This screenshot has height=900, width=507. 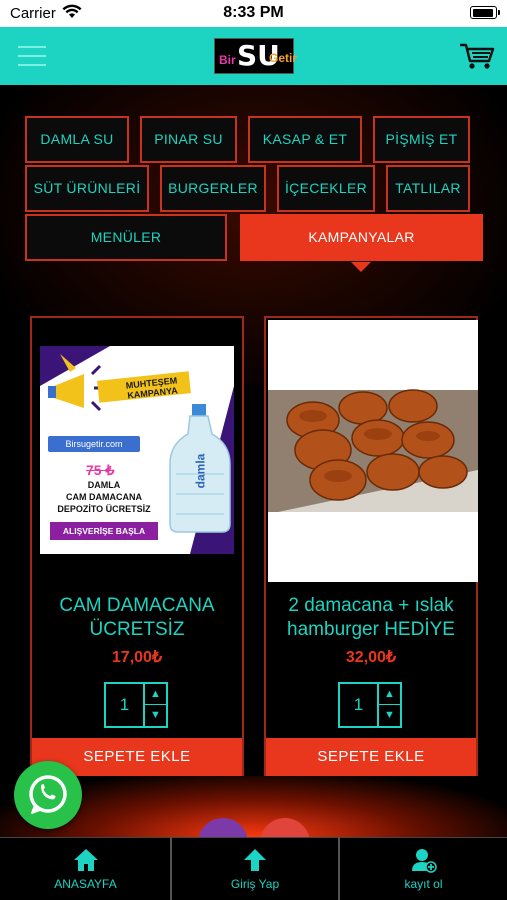 What do you see at coordinates (32, 56) in the screenshot?
I see `menu-icon` at bounding box center [32, 56].